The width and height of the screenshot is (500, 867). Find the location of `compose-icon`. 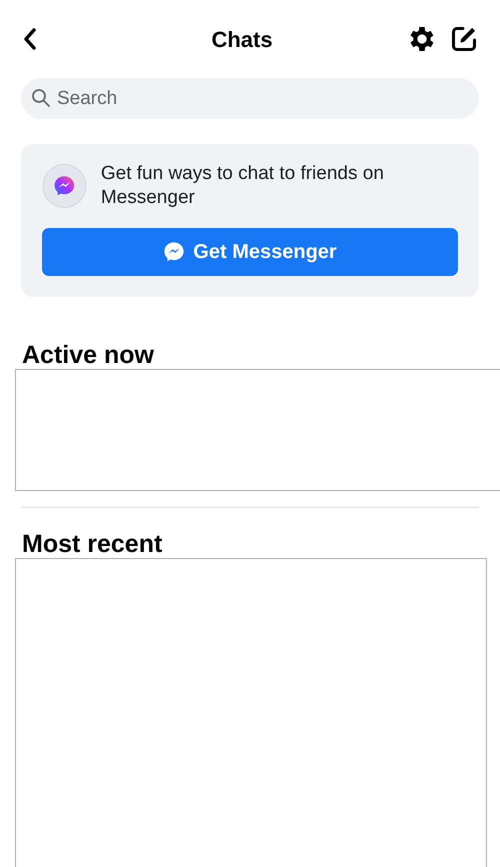

compose-icon is located at coordinates (464, 39).